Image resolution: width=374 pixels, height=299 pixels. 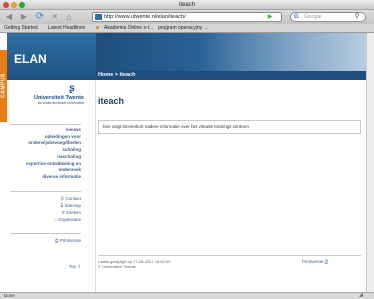 What do you see at coordinates (55, 17) in the screenshot?
I see `stop-icon: ✕` at bounding box center [55, 17].